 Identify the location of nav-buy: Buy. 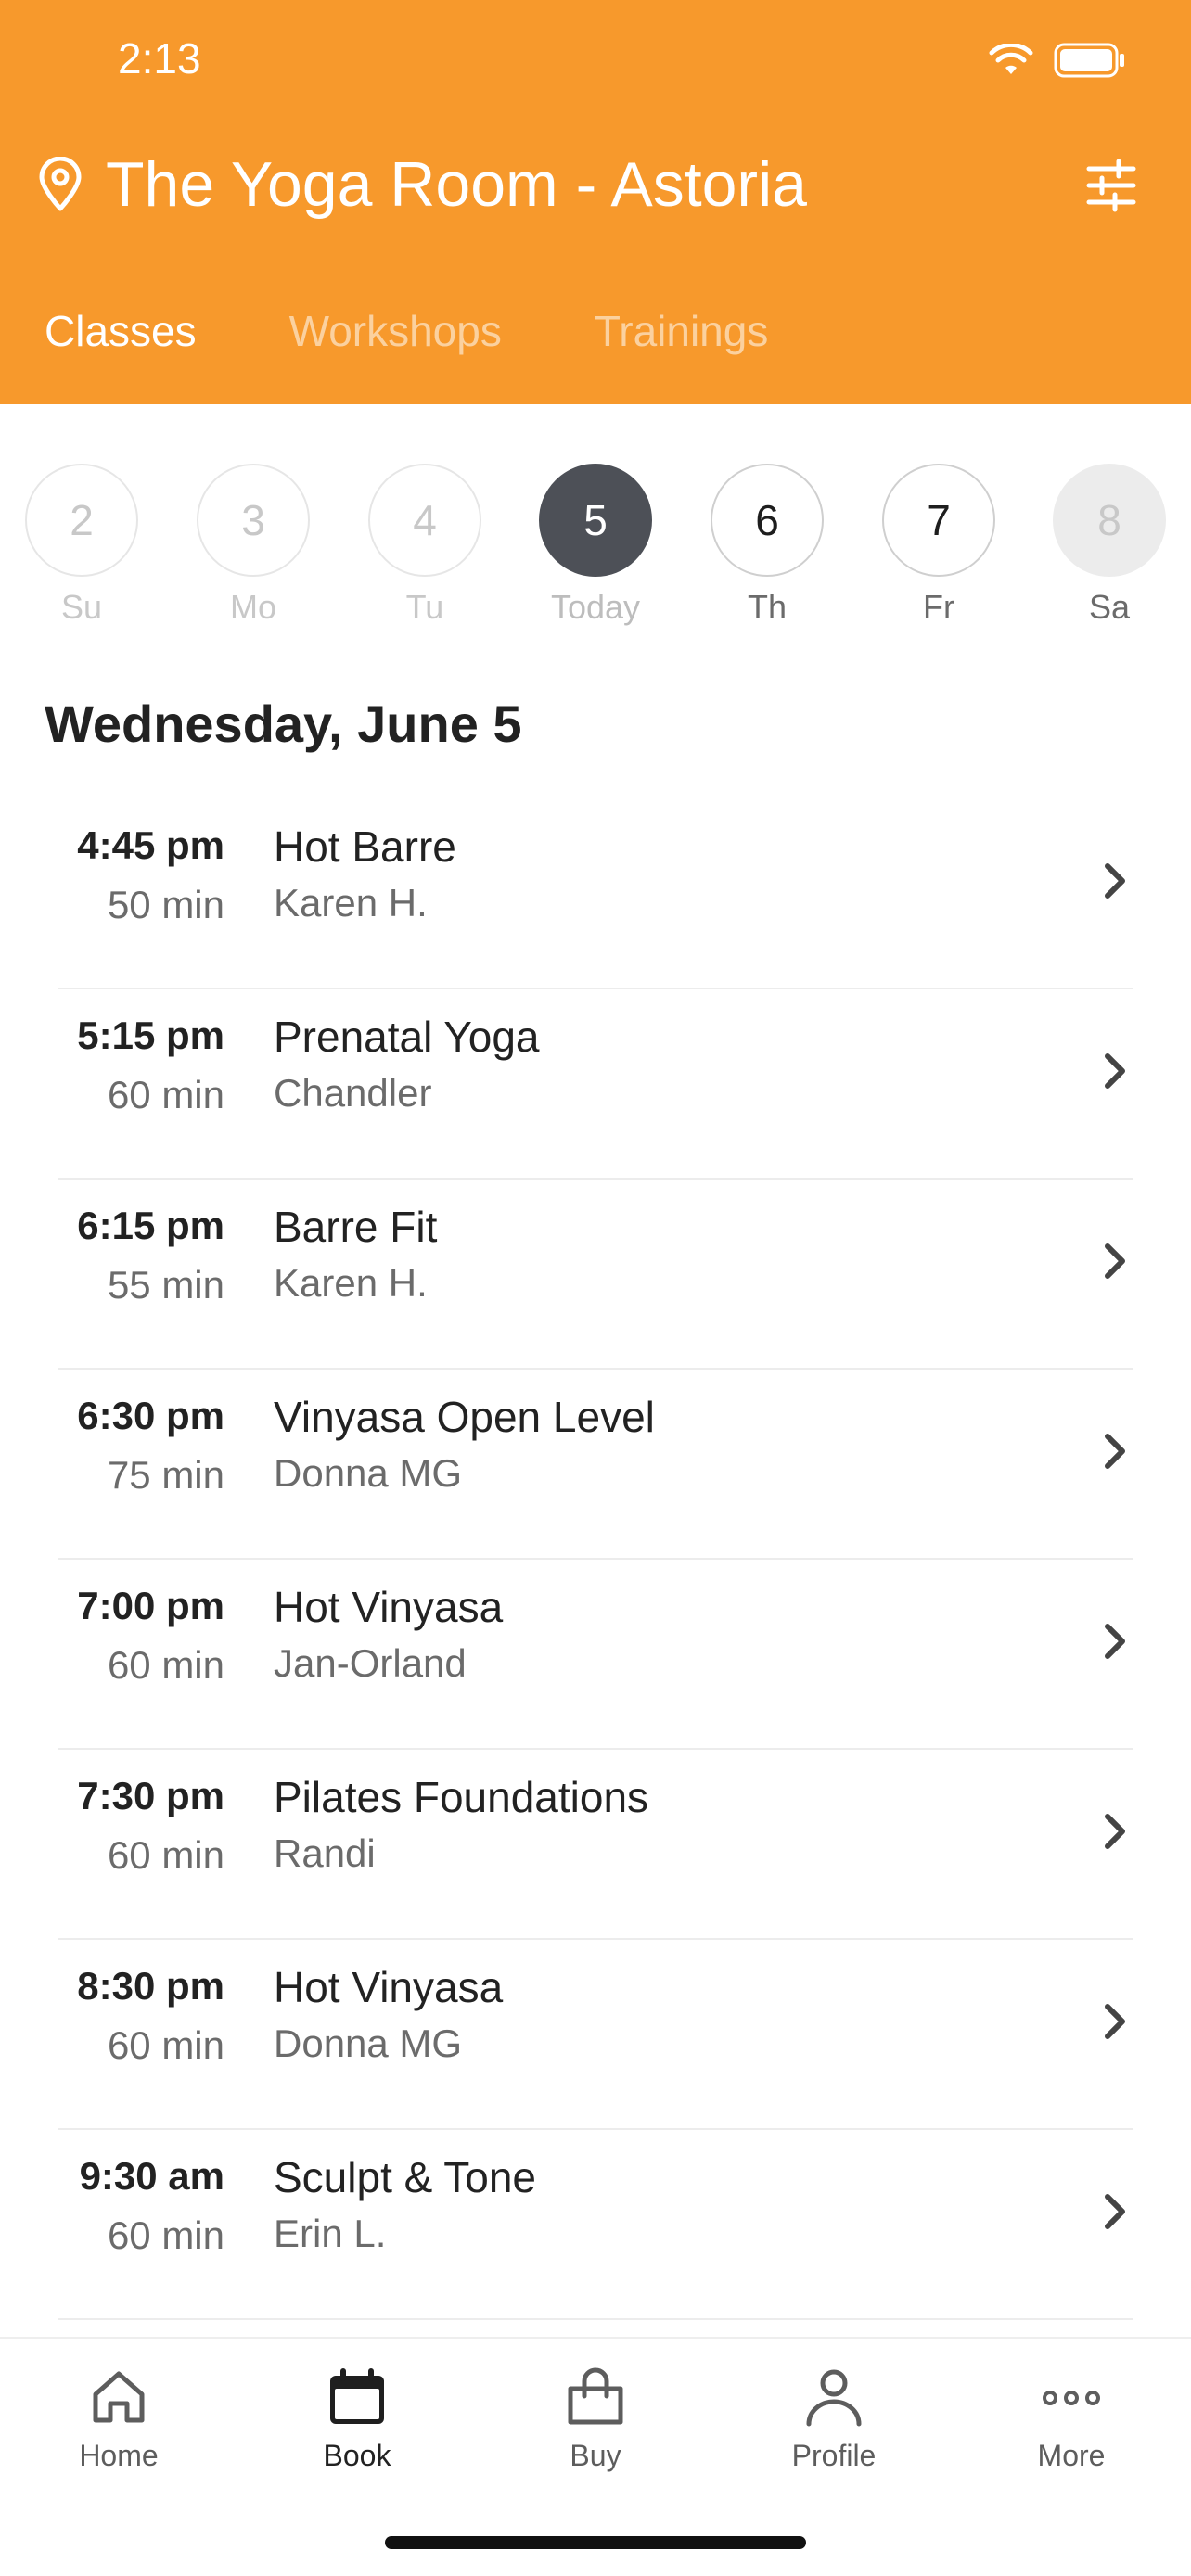
(595, 2419).